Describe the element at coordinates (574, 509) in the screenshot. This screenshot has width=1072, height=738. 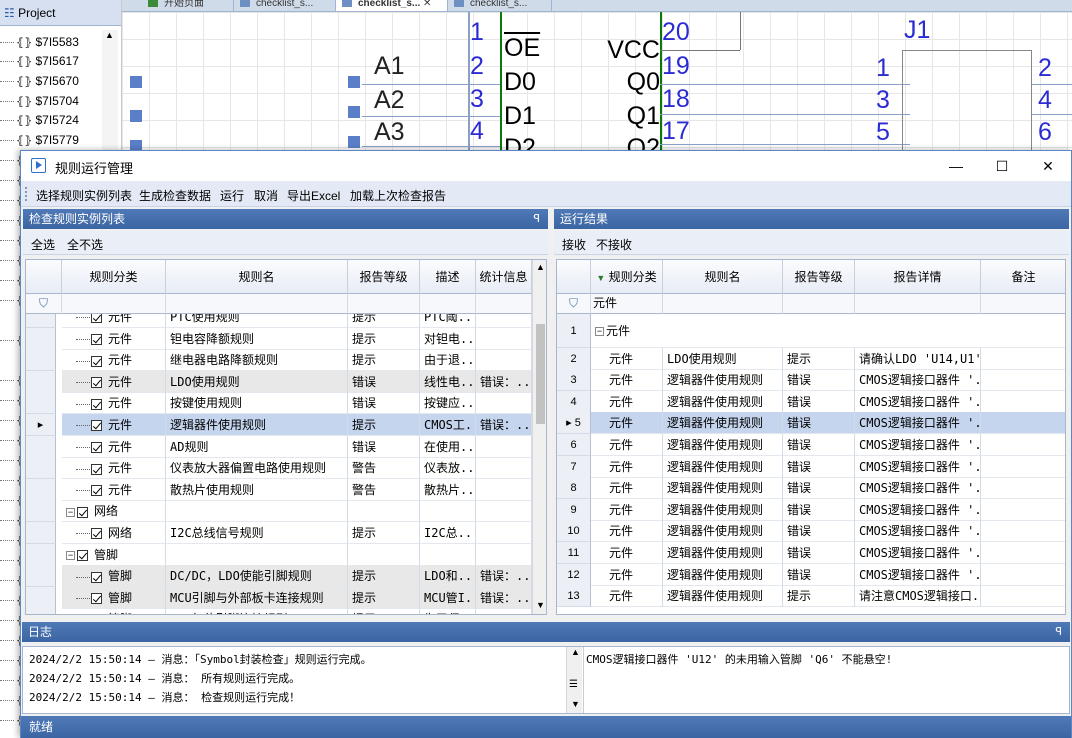
I see `row-number: 9` at that location.